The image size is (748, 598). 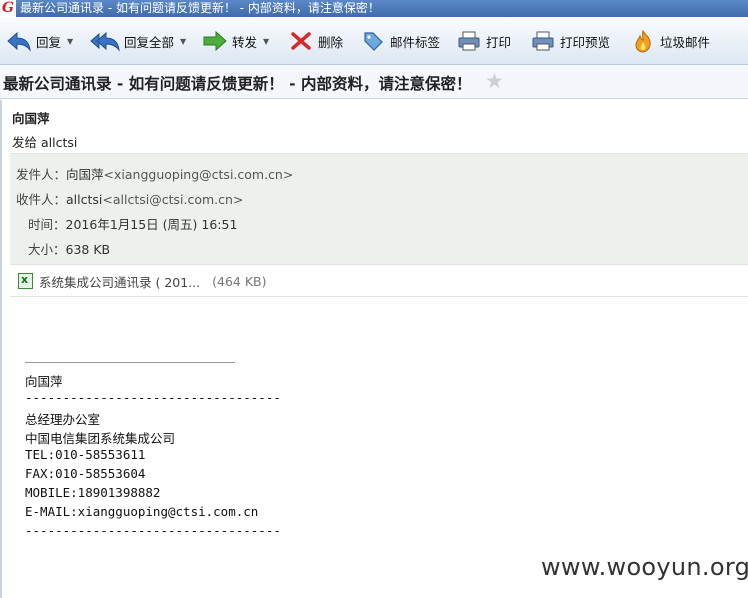 What do you see at coordinates (499, 42) in the screenshot?
I see `print-label: 打印` at bounding box center [499, 42].